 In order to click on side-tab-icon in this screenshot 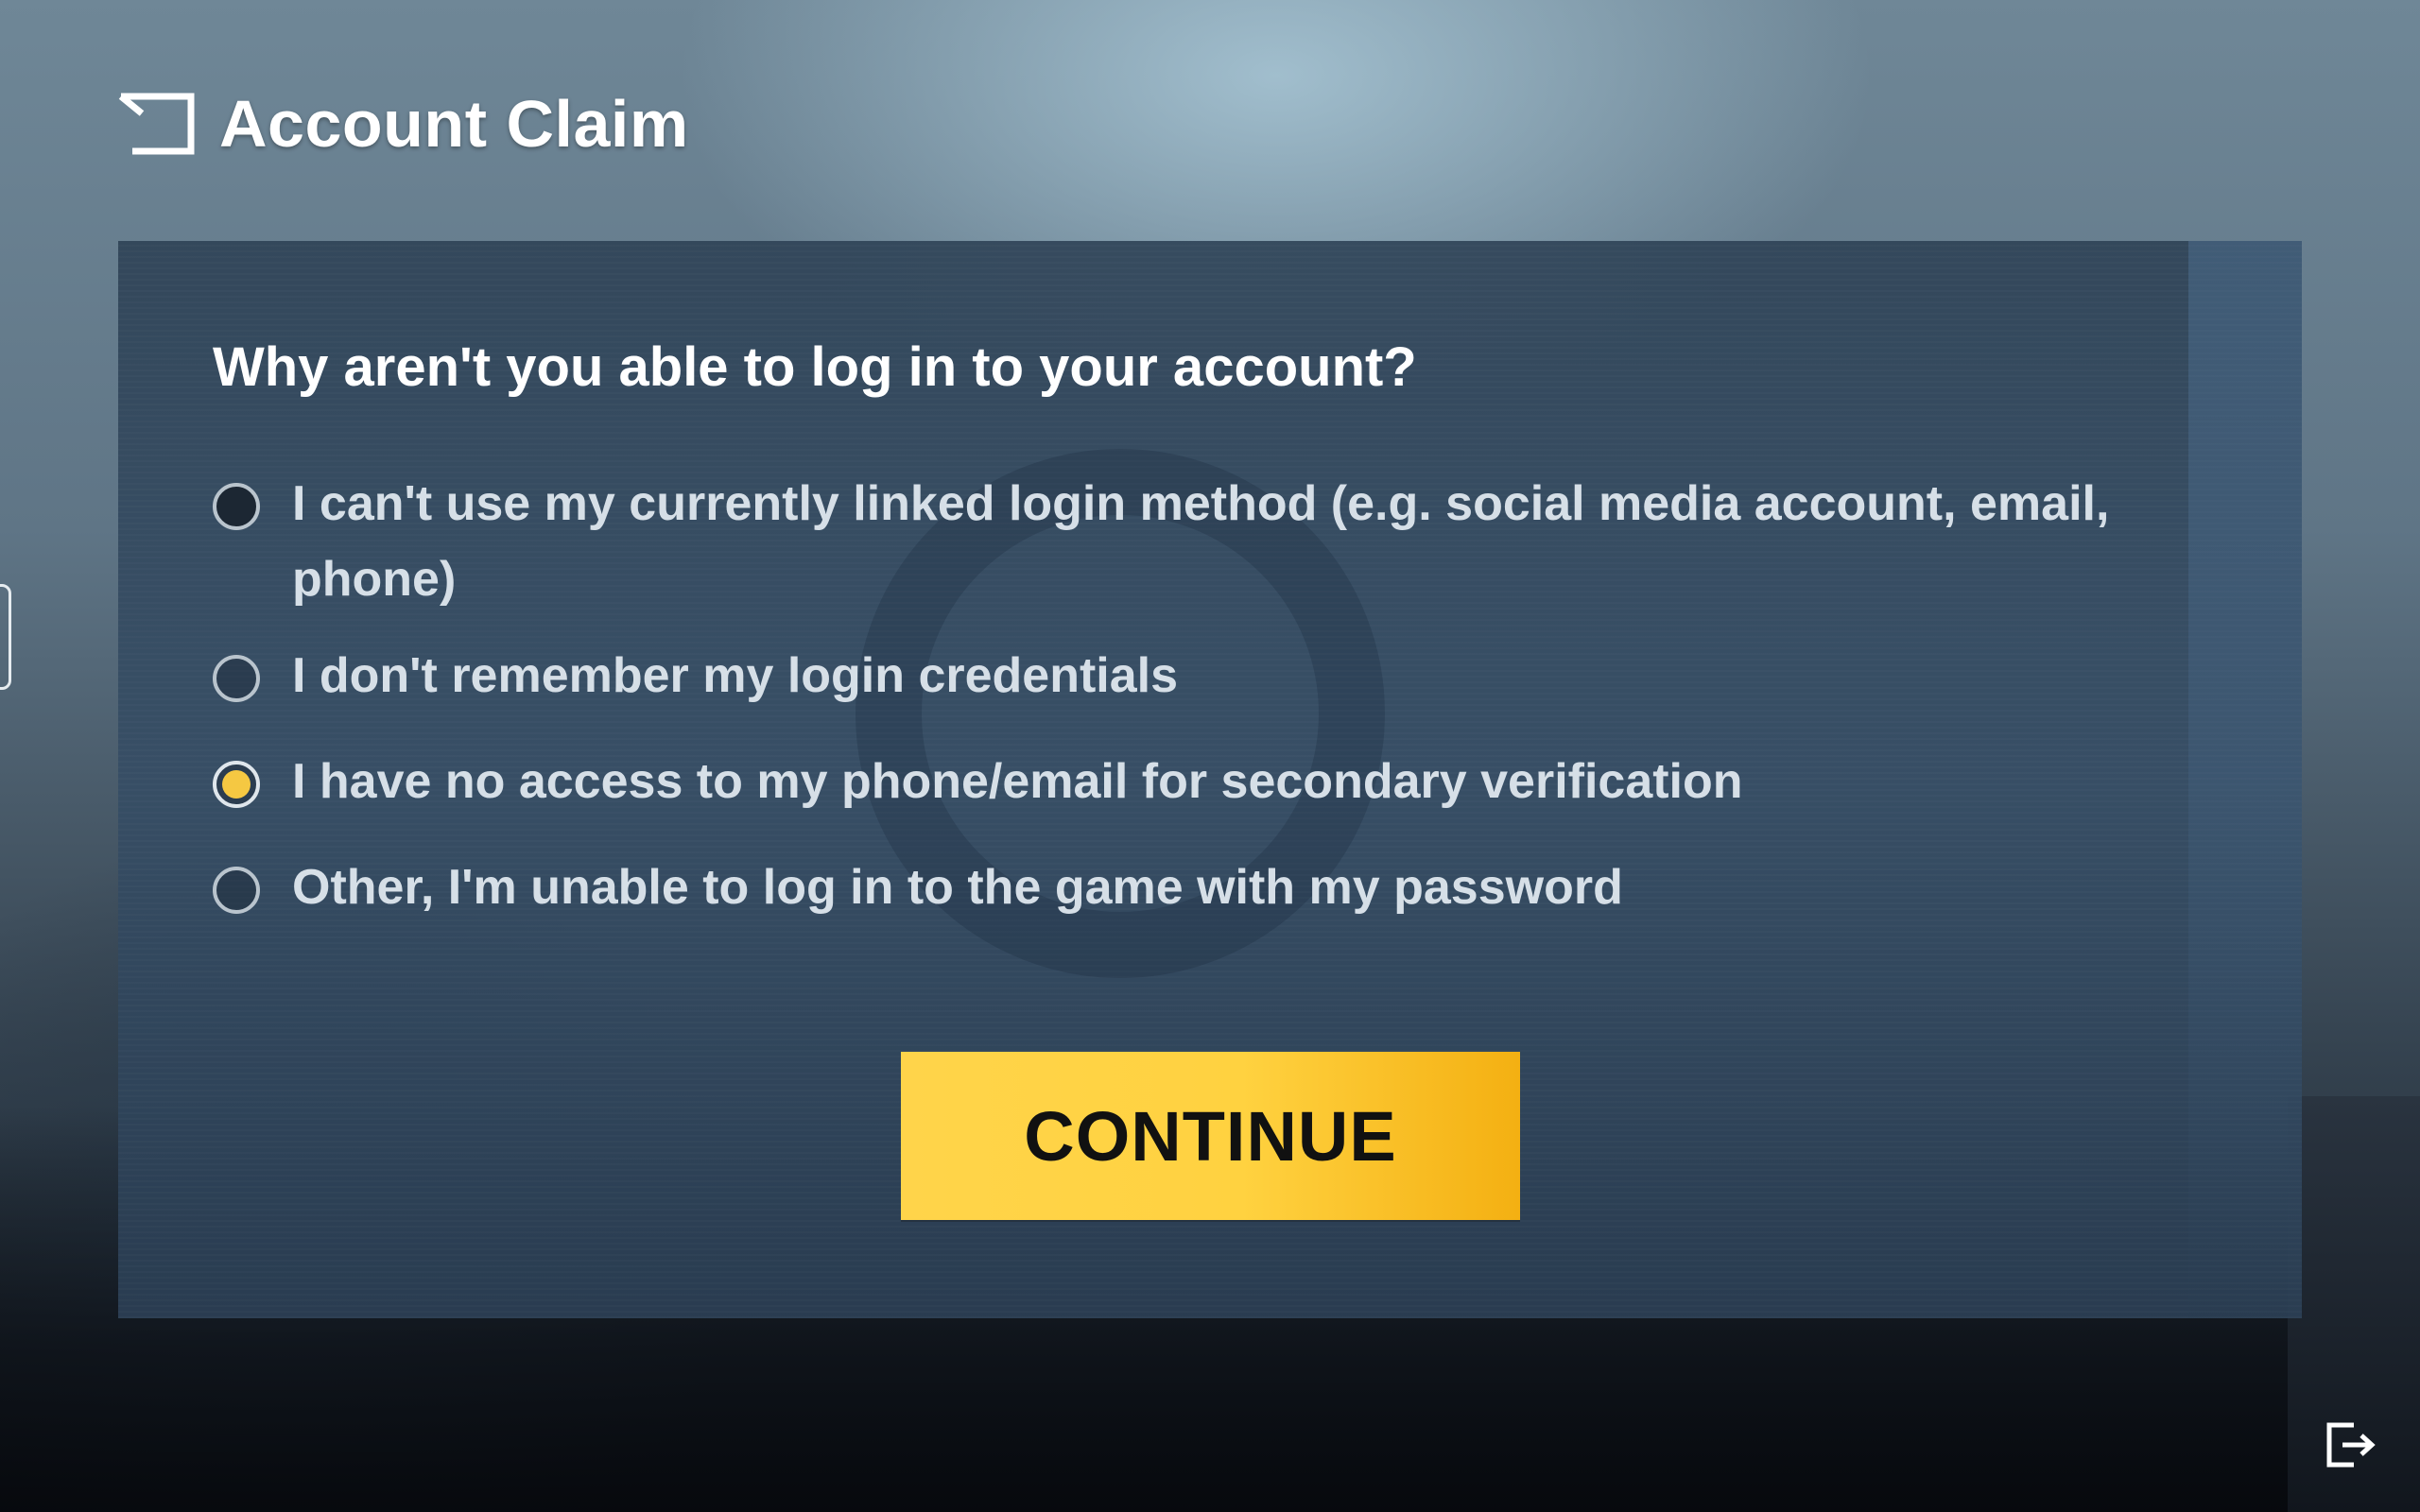, I will do `click(5, 637)`.